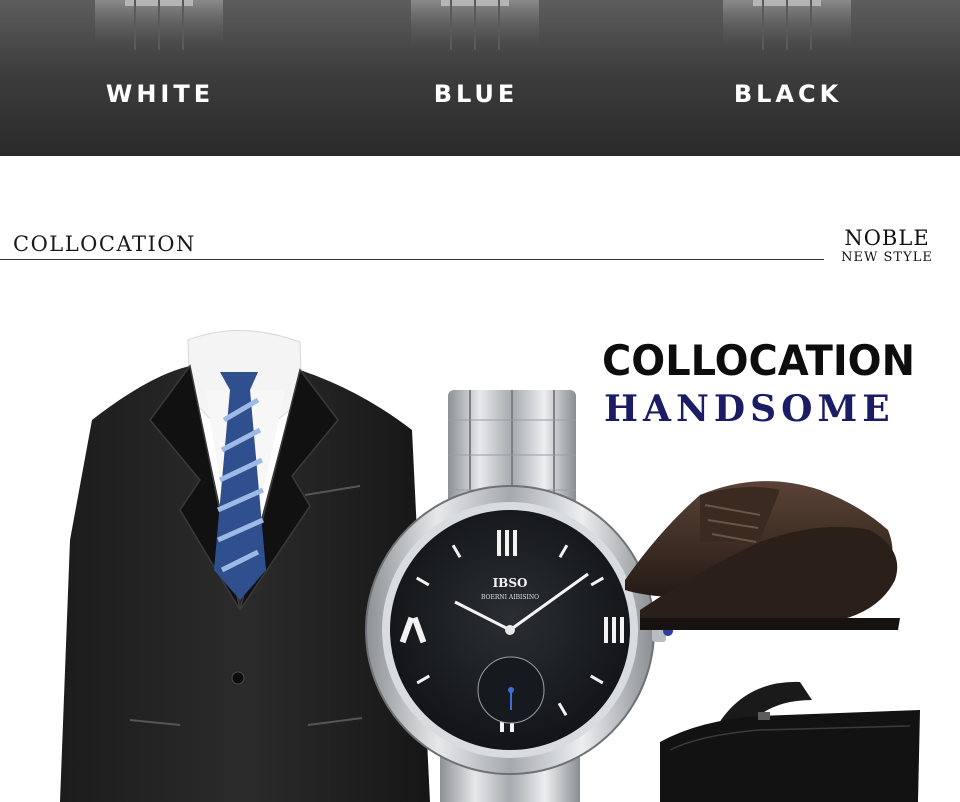 The image size is (960, 802). What do you see at coordinates (788, 78) in the screenshot?
I see `variant-black: BLACK` at bounding box center [788, 78].